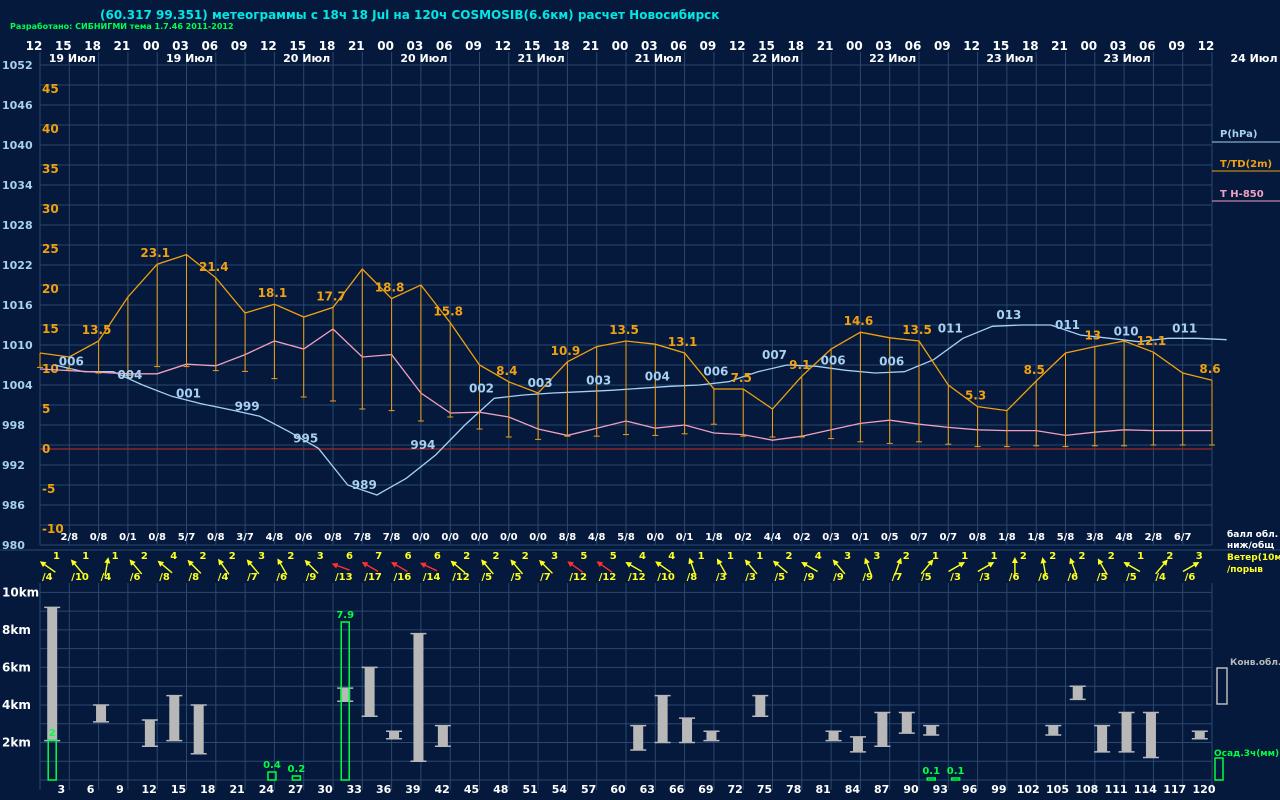 The width and height of the screenshot is (1280, 800). Describe the element at coordinates (799, 365) in the screenshot. I see `temperature-value-label: 9.1` at that location.